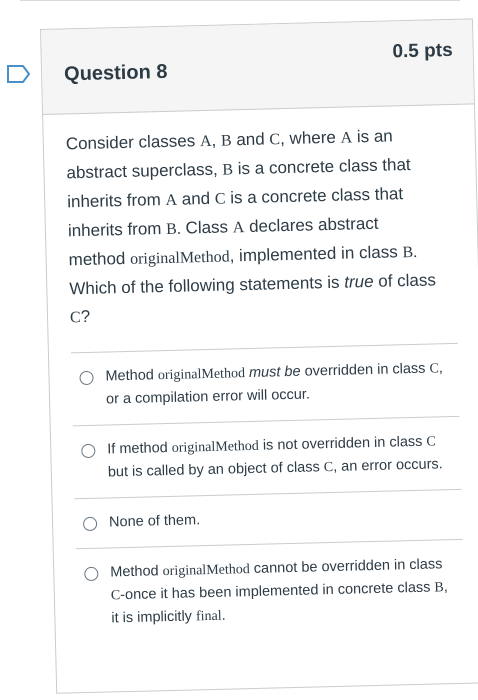 The width and height of the screenshot is (478, 700). I want to click on bookmark-flag-icon, so click(19, 74).